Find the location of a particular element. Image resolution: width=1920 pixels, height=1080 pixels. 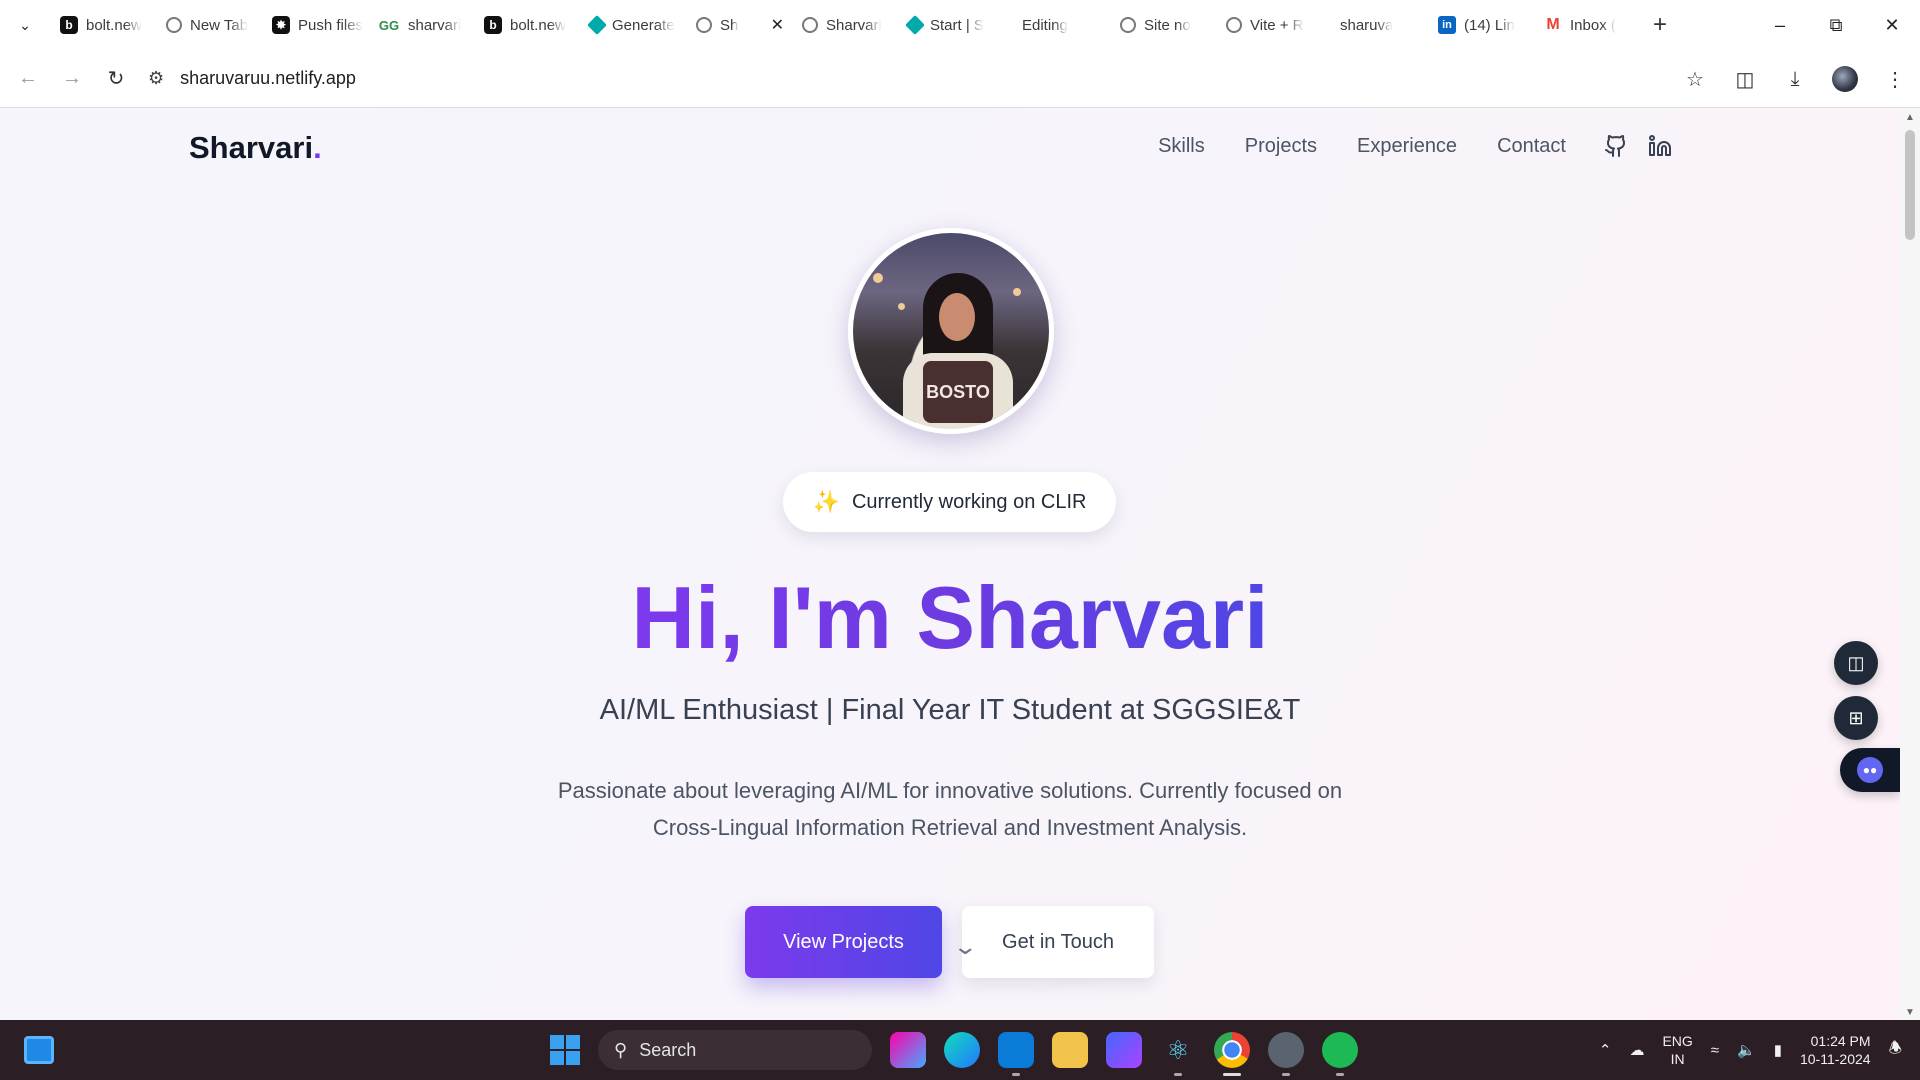

settings-gear-icon is located at coordinates (1286, 1054).